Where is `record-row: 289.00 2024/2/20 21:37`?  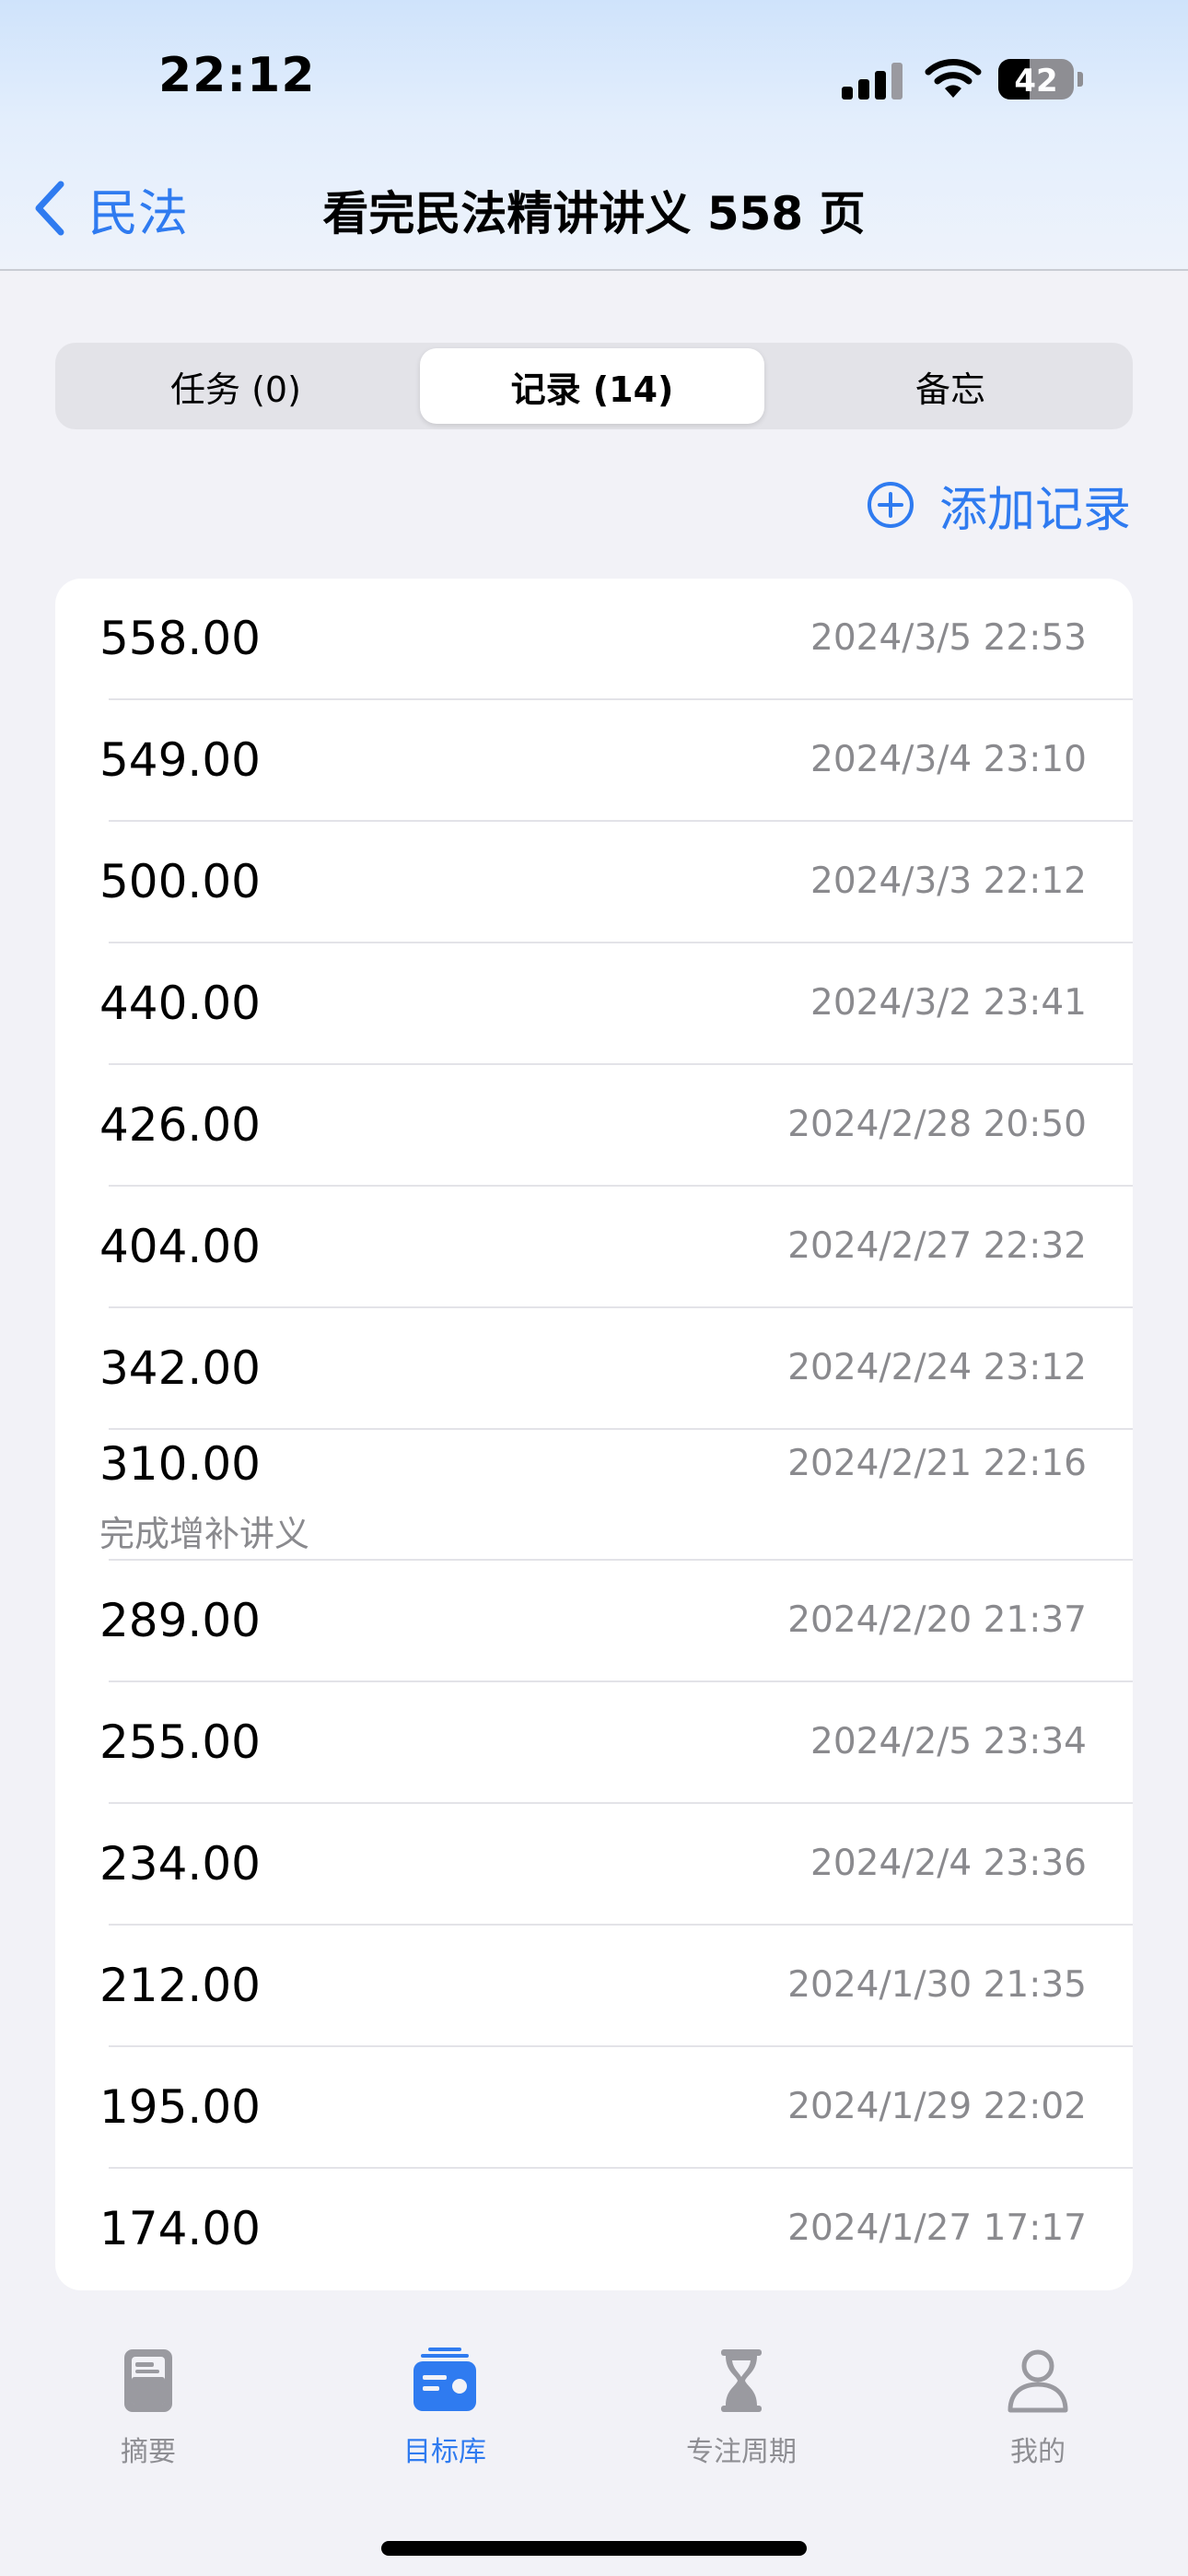 record-row: 289.00 2024/2/20 21:37 is located at coordinates (594, 1621).